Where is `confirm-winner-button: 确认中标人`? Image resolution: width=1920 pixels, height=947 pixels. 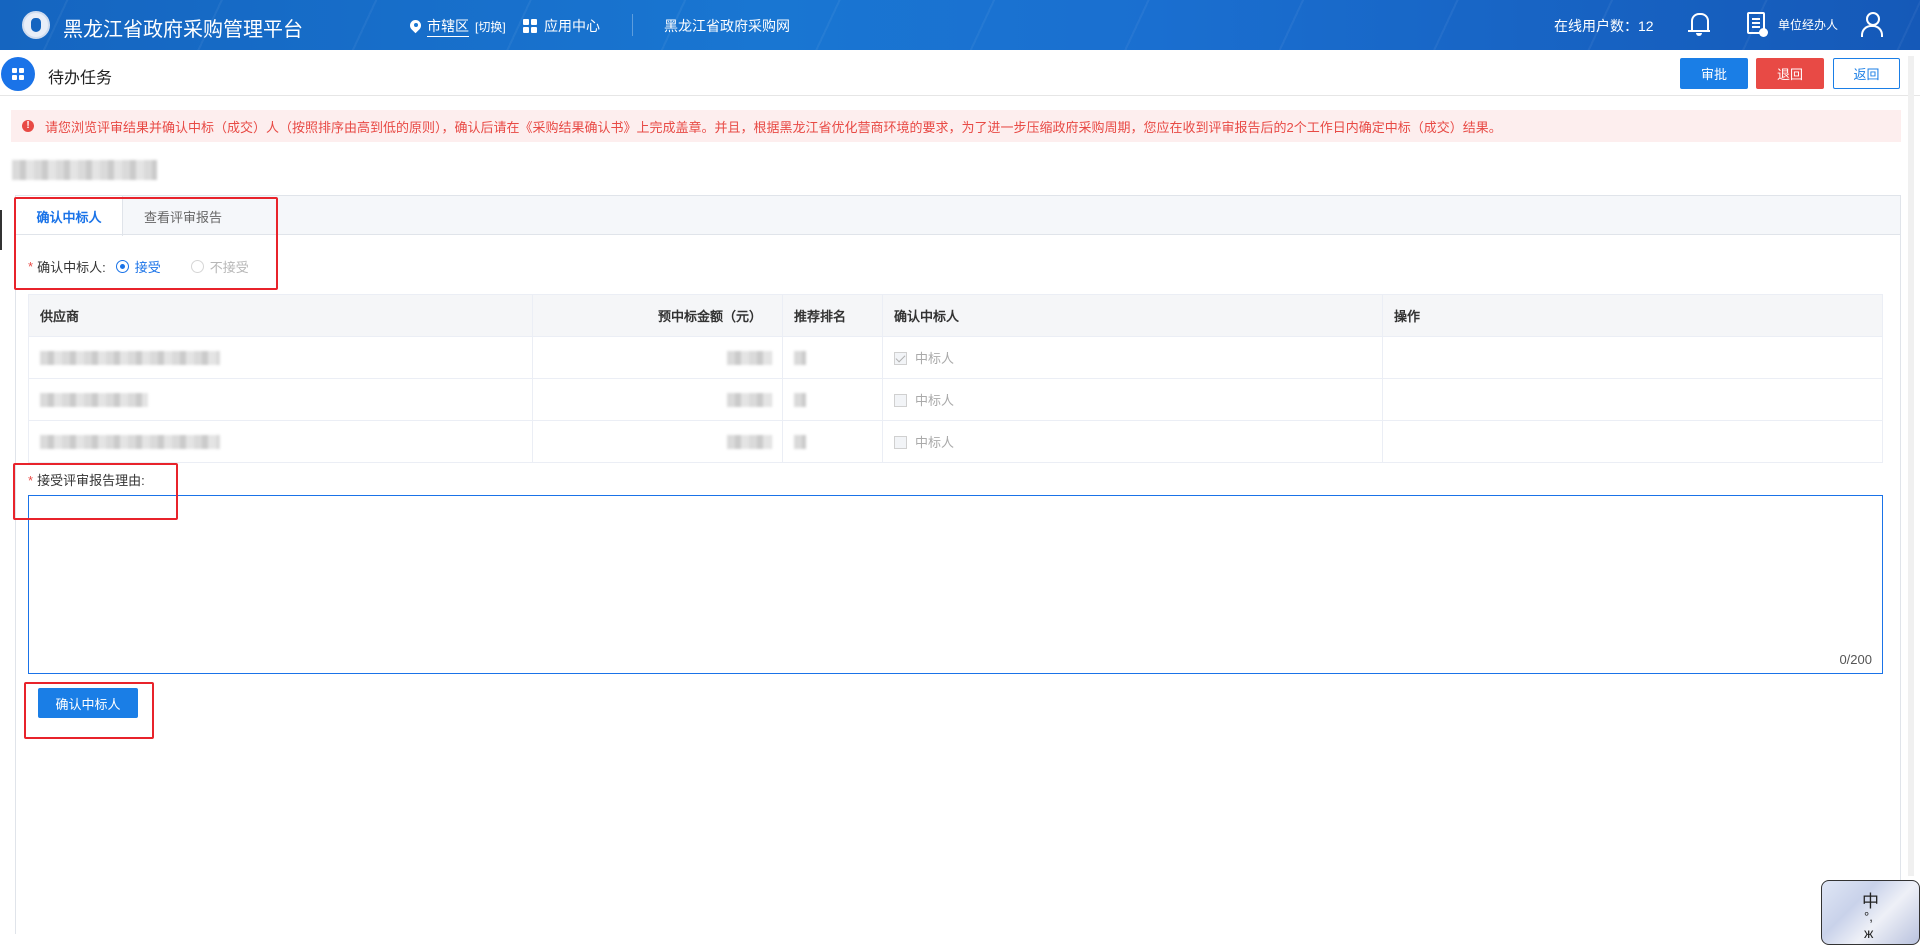
confirm-winner-button: 确认中标人 is located at coordinates (88, 703).